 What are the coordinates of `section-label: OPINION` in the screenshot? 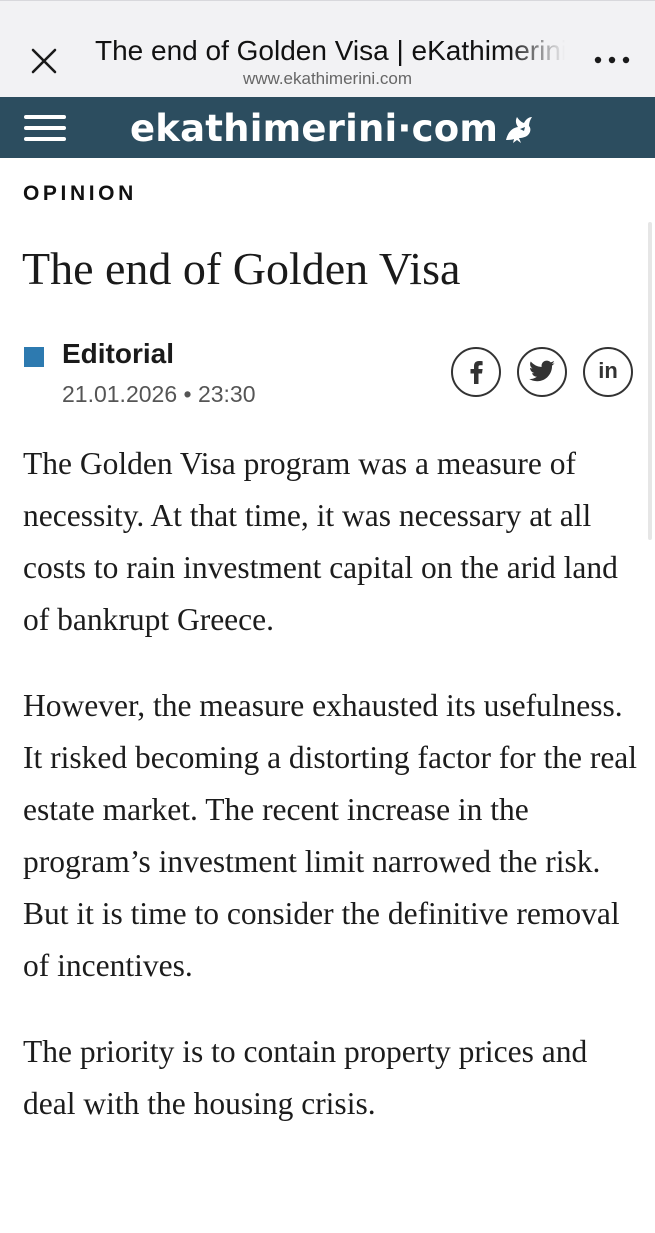 It's located at (80, 194).